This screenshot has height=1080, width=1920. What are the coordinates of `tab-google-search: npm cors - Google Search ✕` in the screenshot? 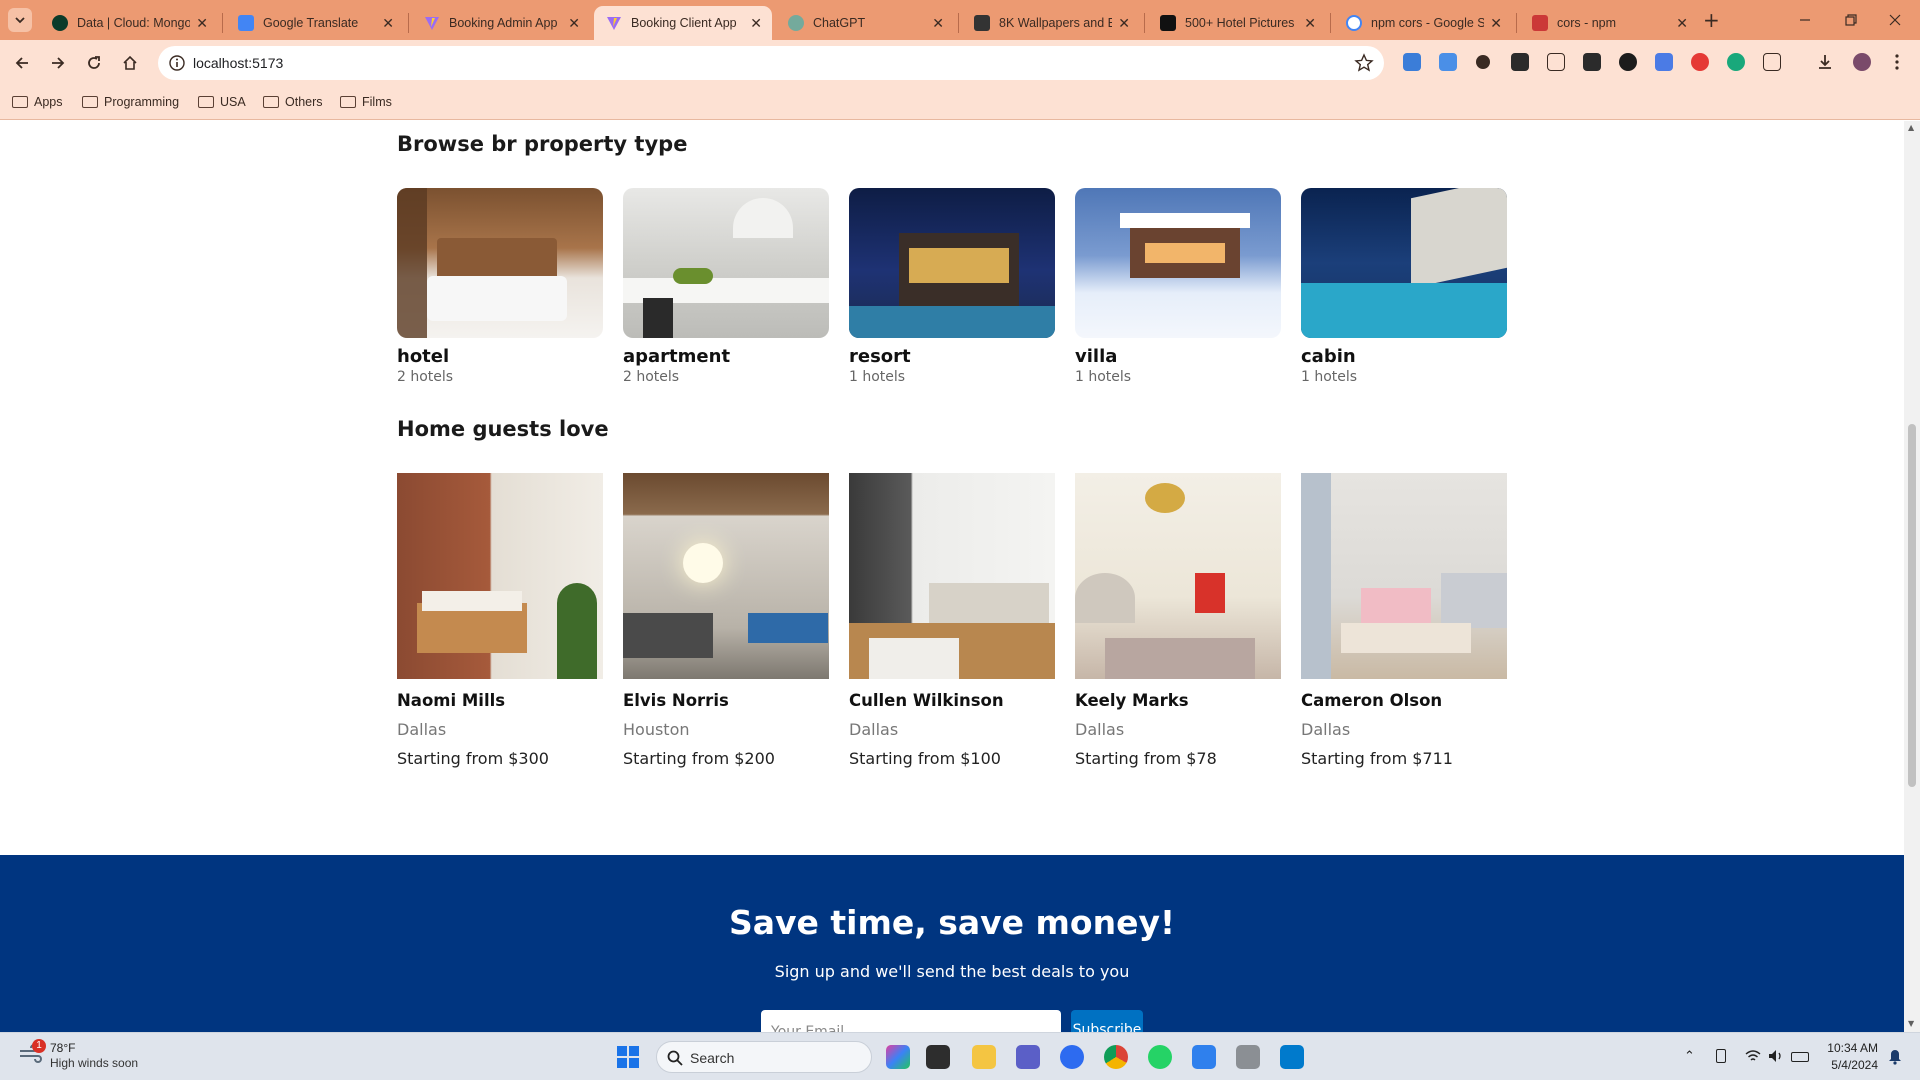 It's located at (1423, 23).